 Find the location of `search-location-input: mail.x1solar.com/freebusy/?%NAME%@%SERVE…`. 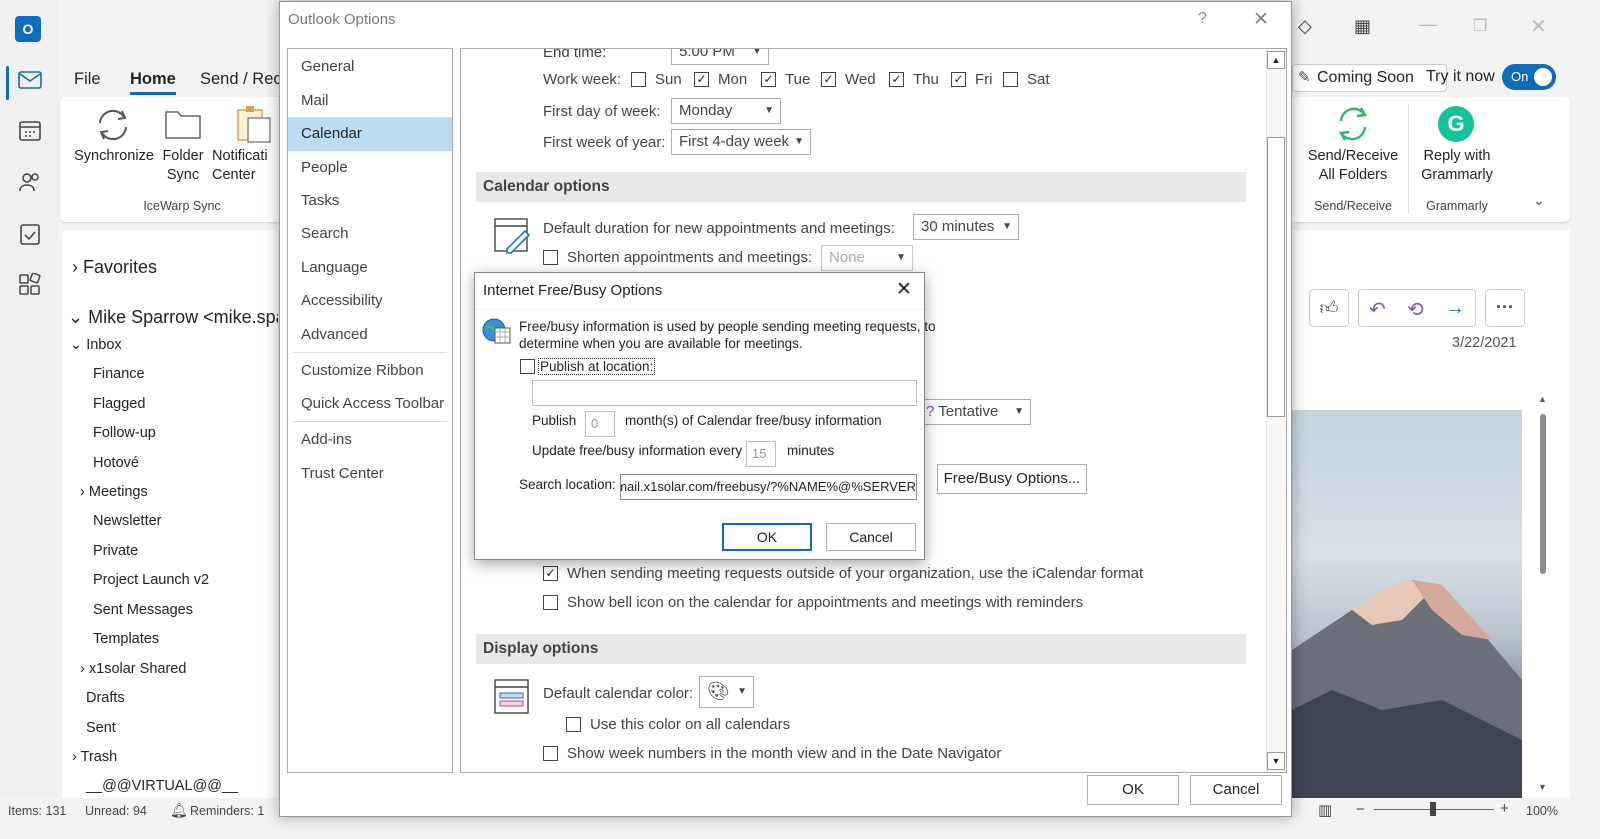

search-location-input: mail.x1solar.com/freebusy/?%NAME%@%SERVE… is located at coordinates (768, 487).